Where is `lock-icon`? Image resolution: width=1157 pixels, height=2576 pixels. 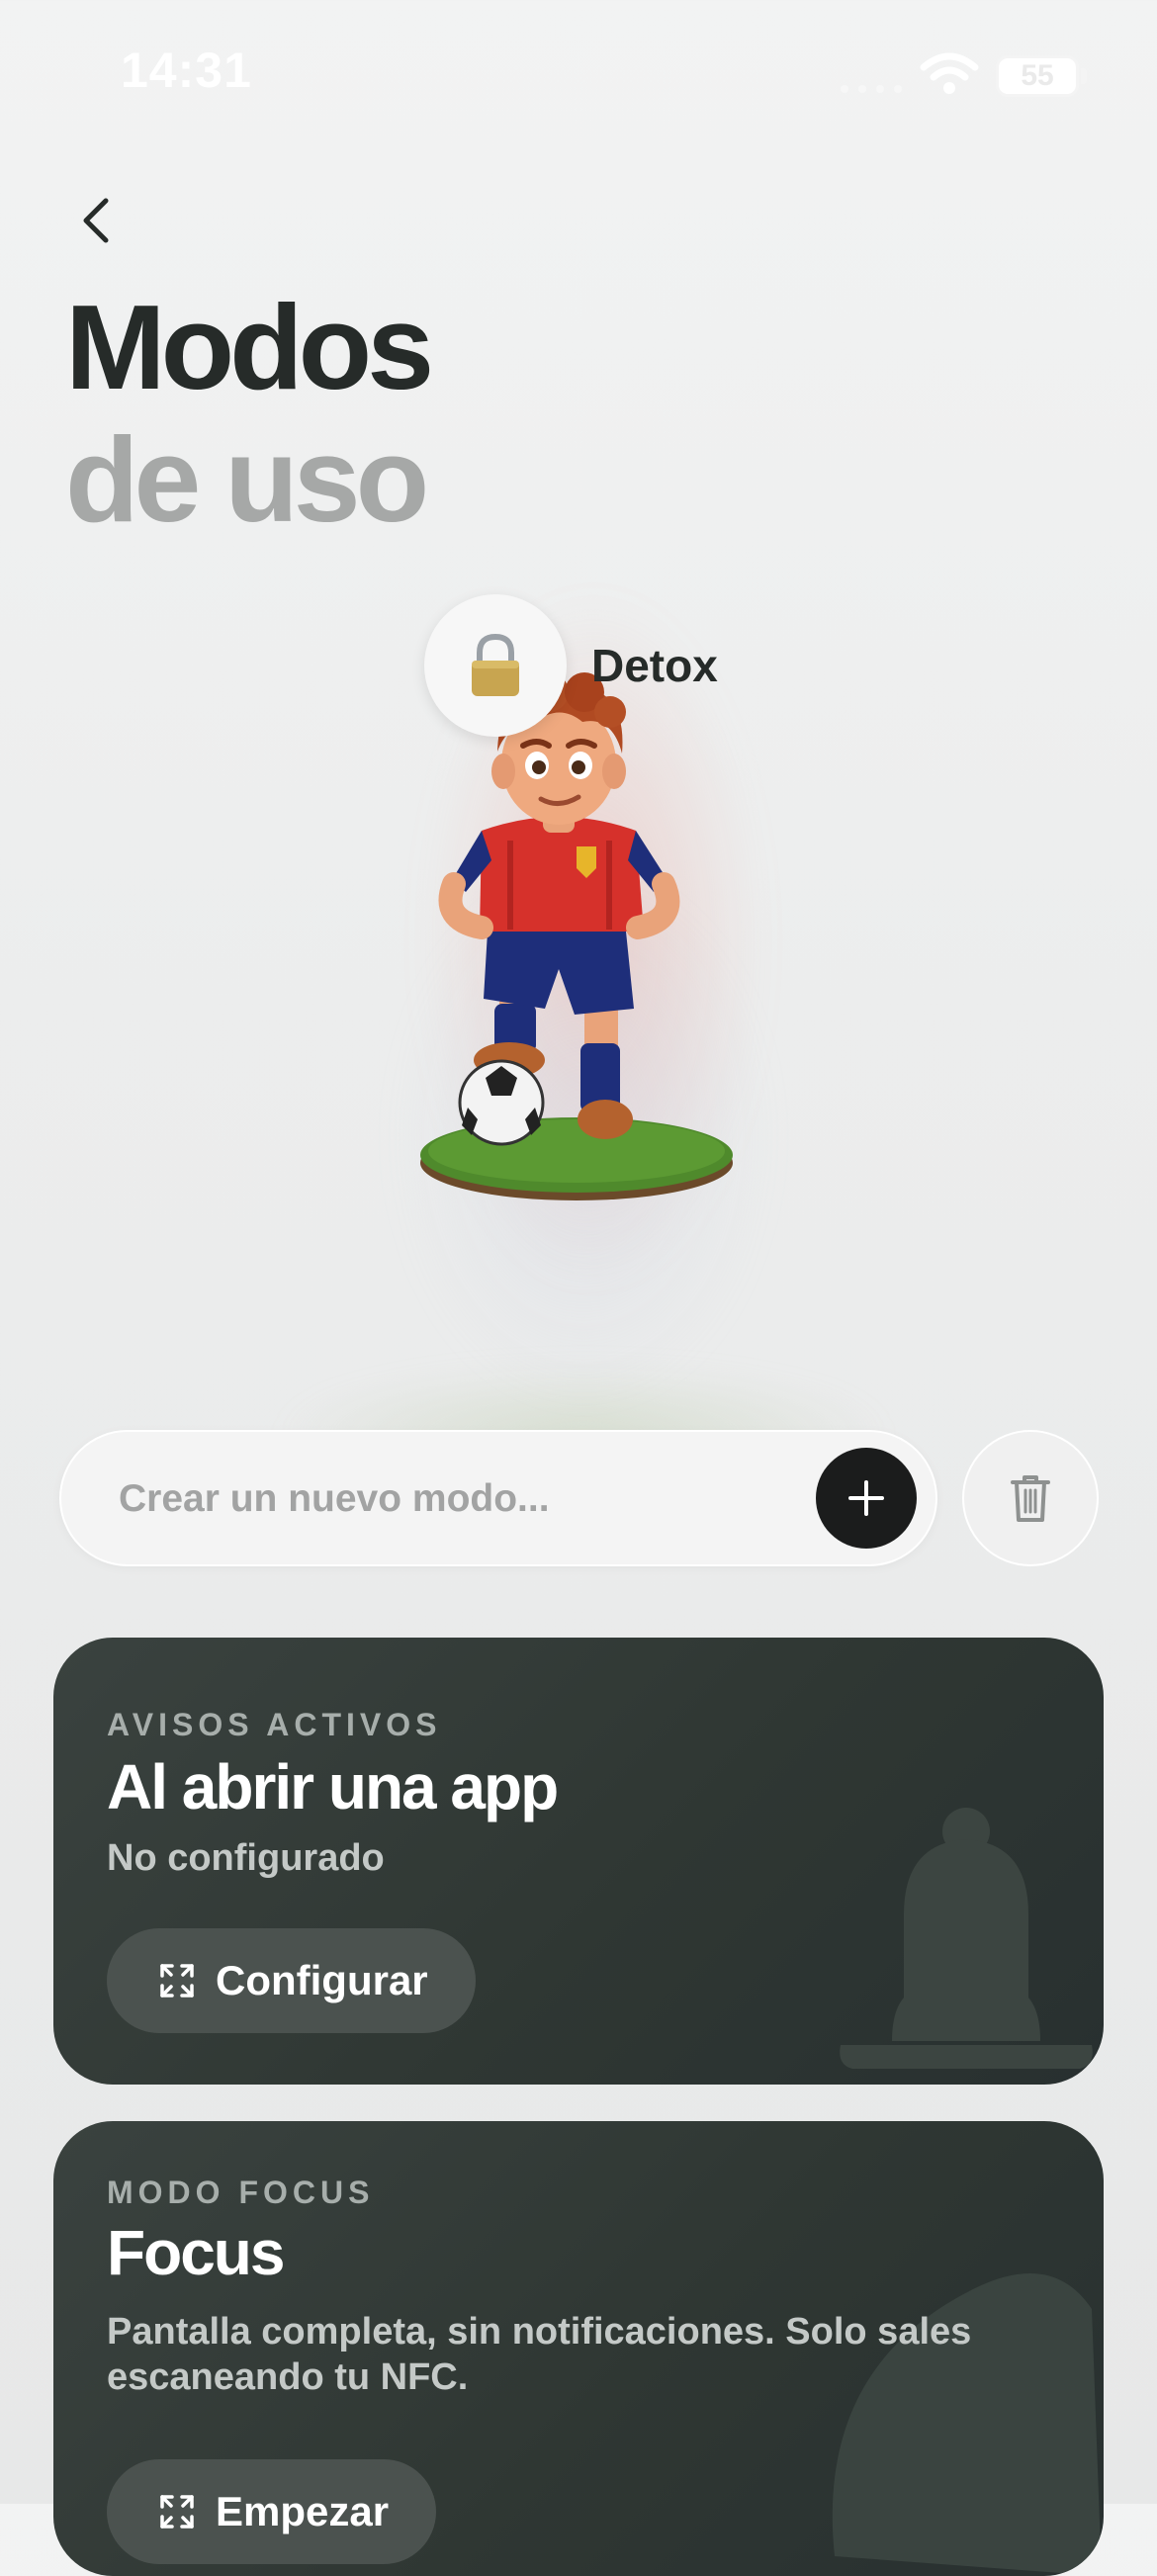 lock-icon is located at coordinates (495, 664).